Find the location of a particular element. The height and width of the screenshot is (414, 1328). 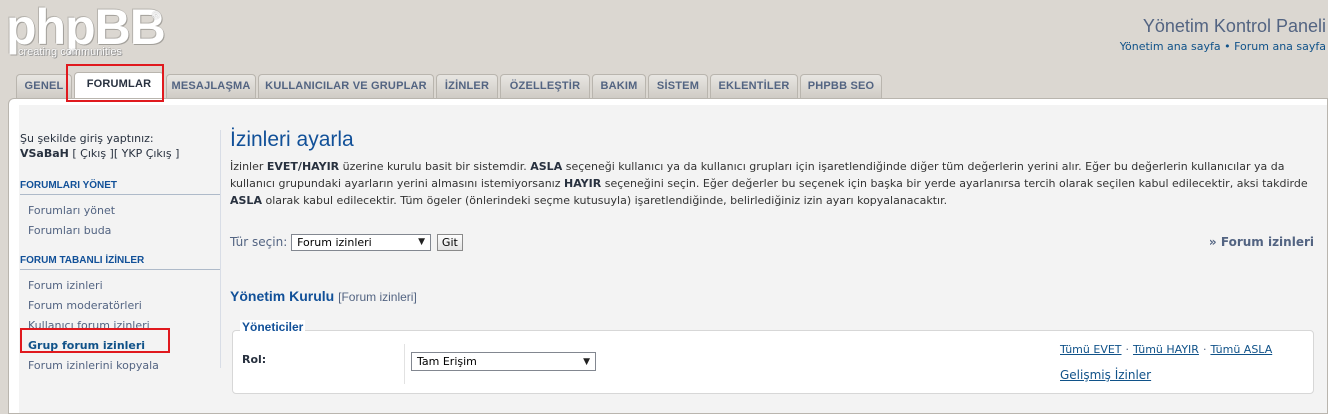

menu-item-manage-forums: Forumları yönet is located at coordinates (120, 211).